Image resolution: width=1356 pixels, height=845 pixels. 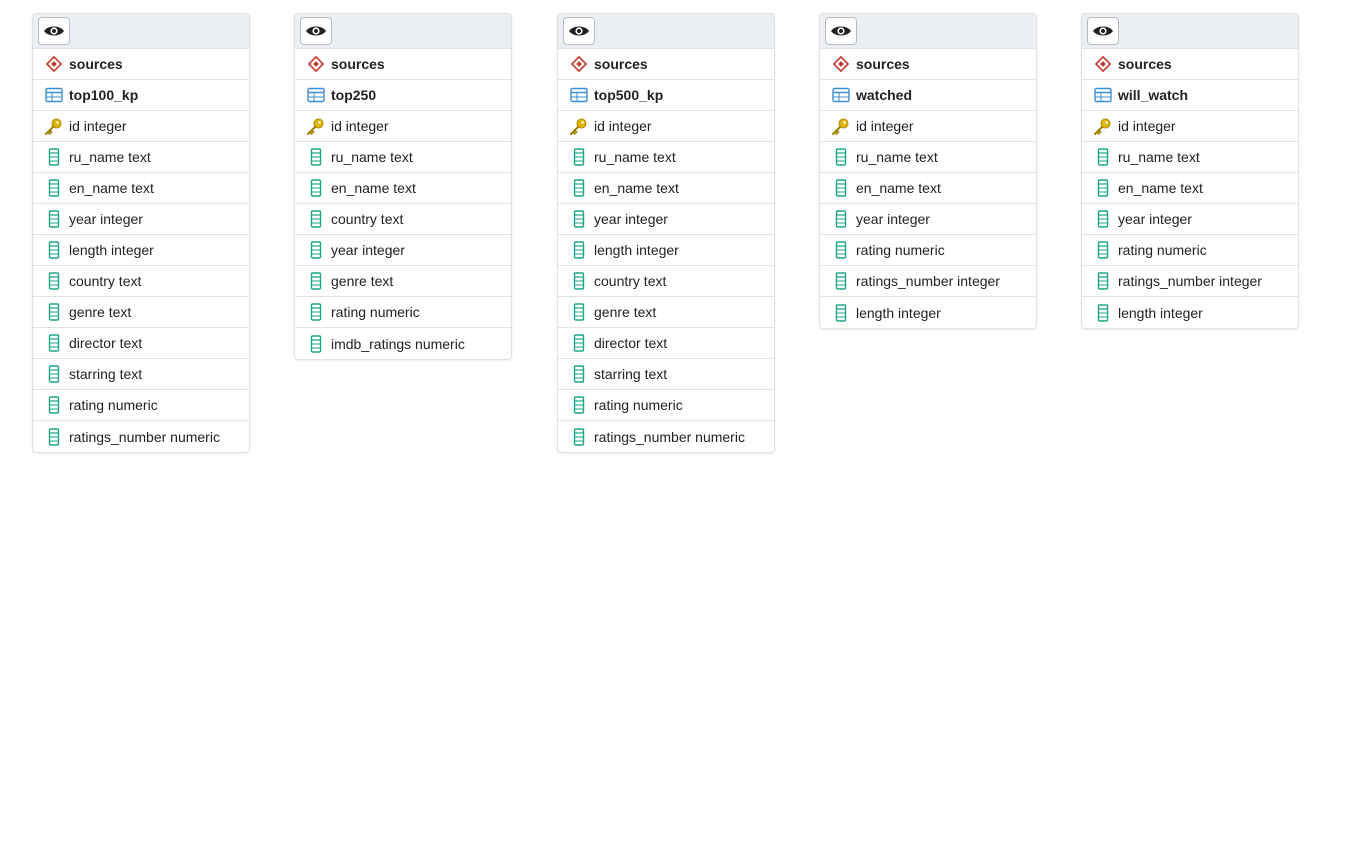 What do you see at coordinates (403, 343) in the screenshot?
I see `column-row: imdb_ratings numeric` at bounding box center [403, 343].